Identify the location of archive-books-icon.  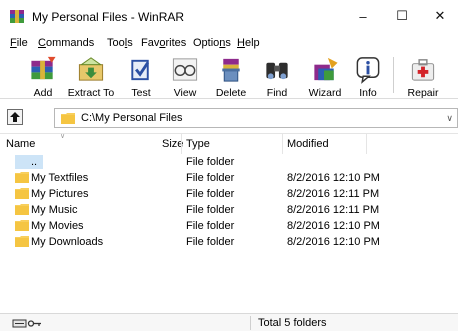
(43, 68).